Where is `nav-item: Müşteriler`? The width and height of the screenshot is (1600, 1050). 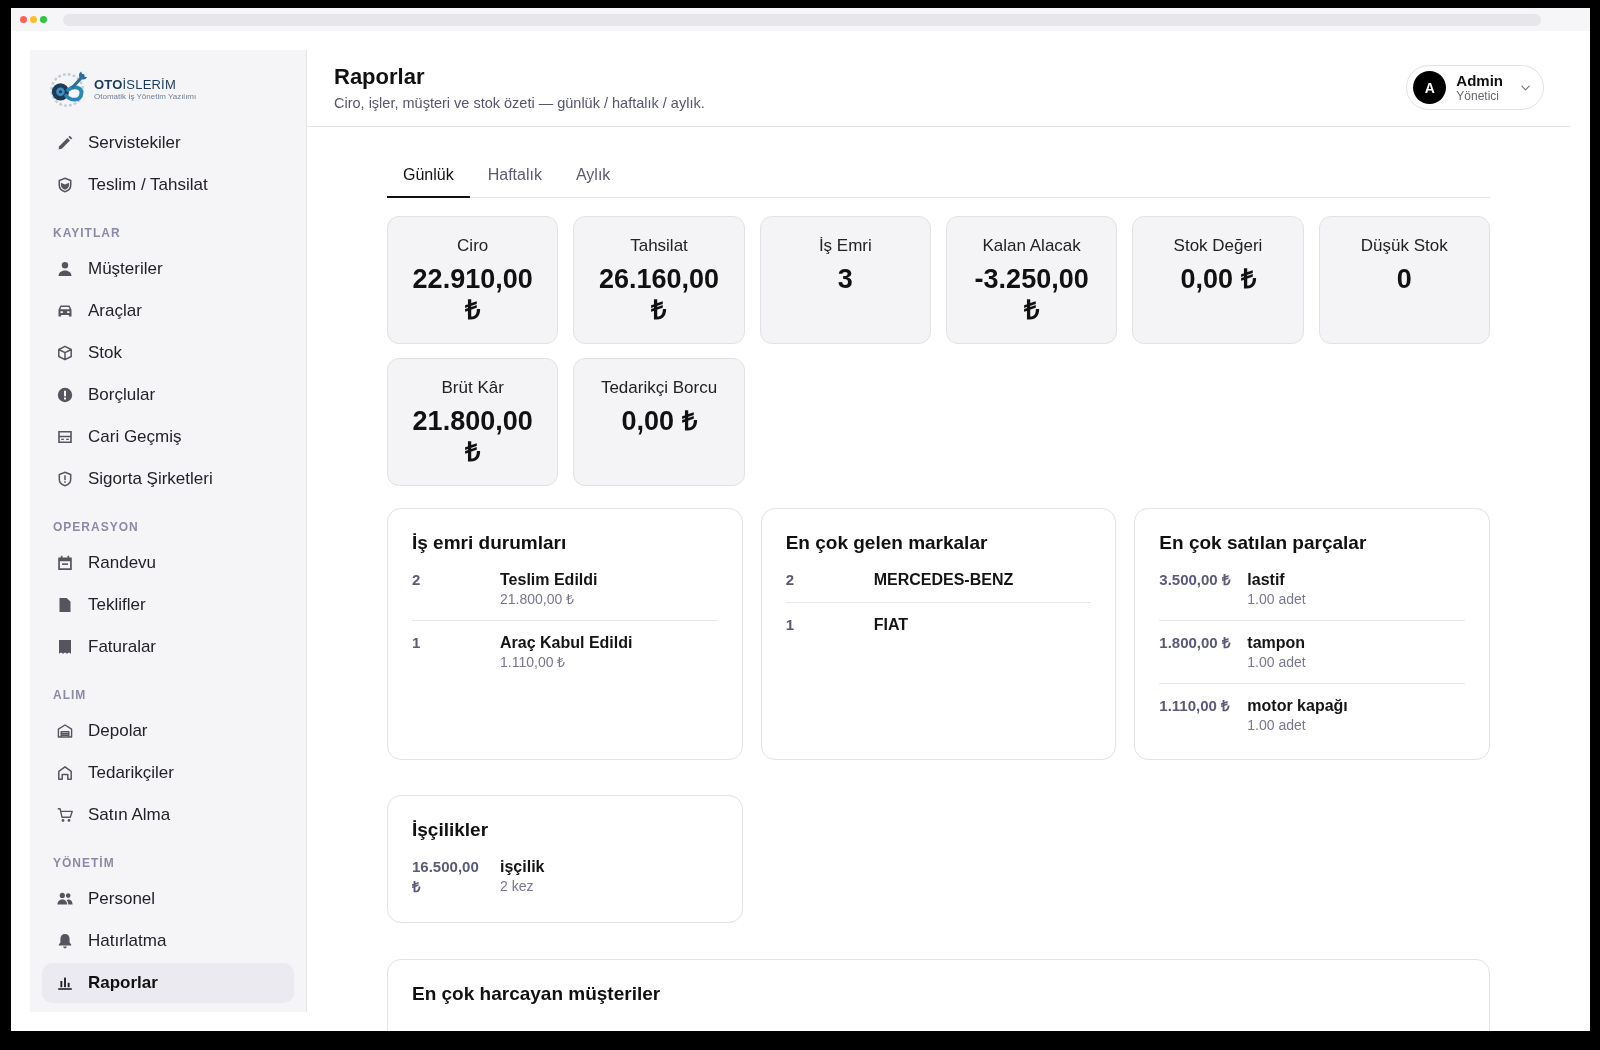 nav-item: Müşteriler is located at coordinates (168, 269).